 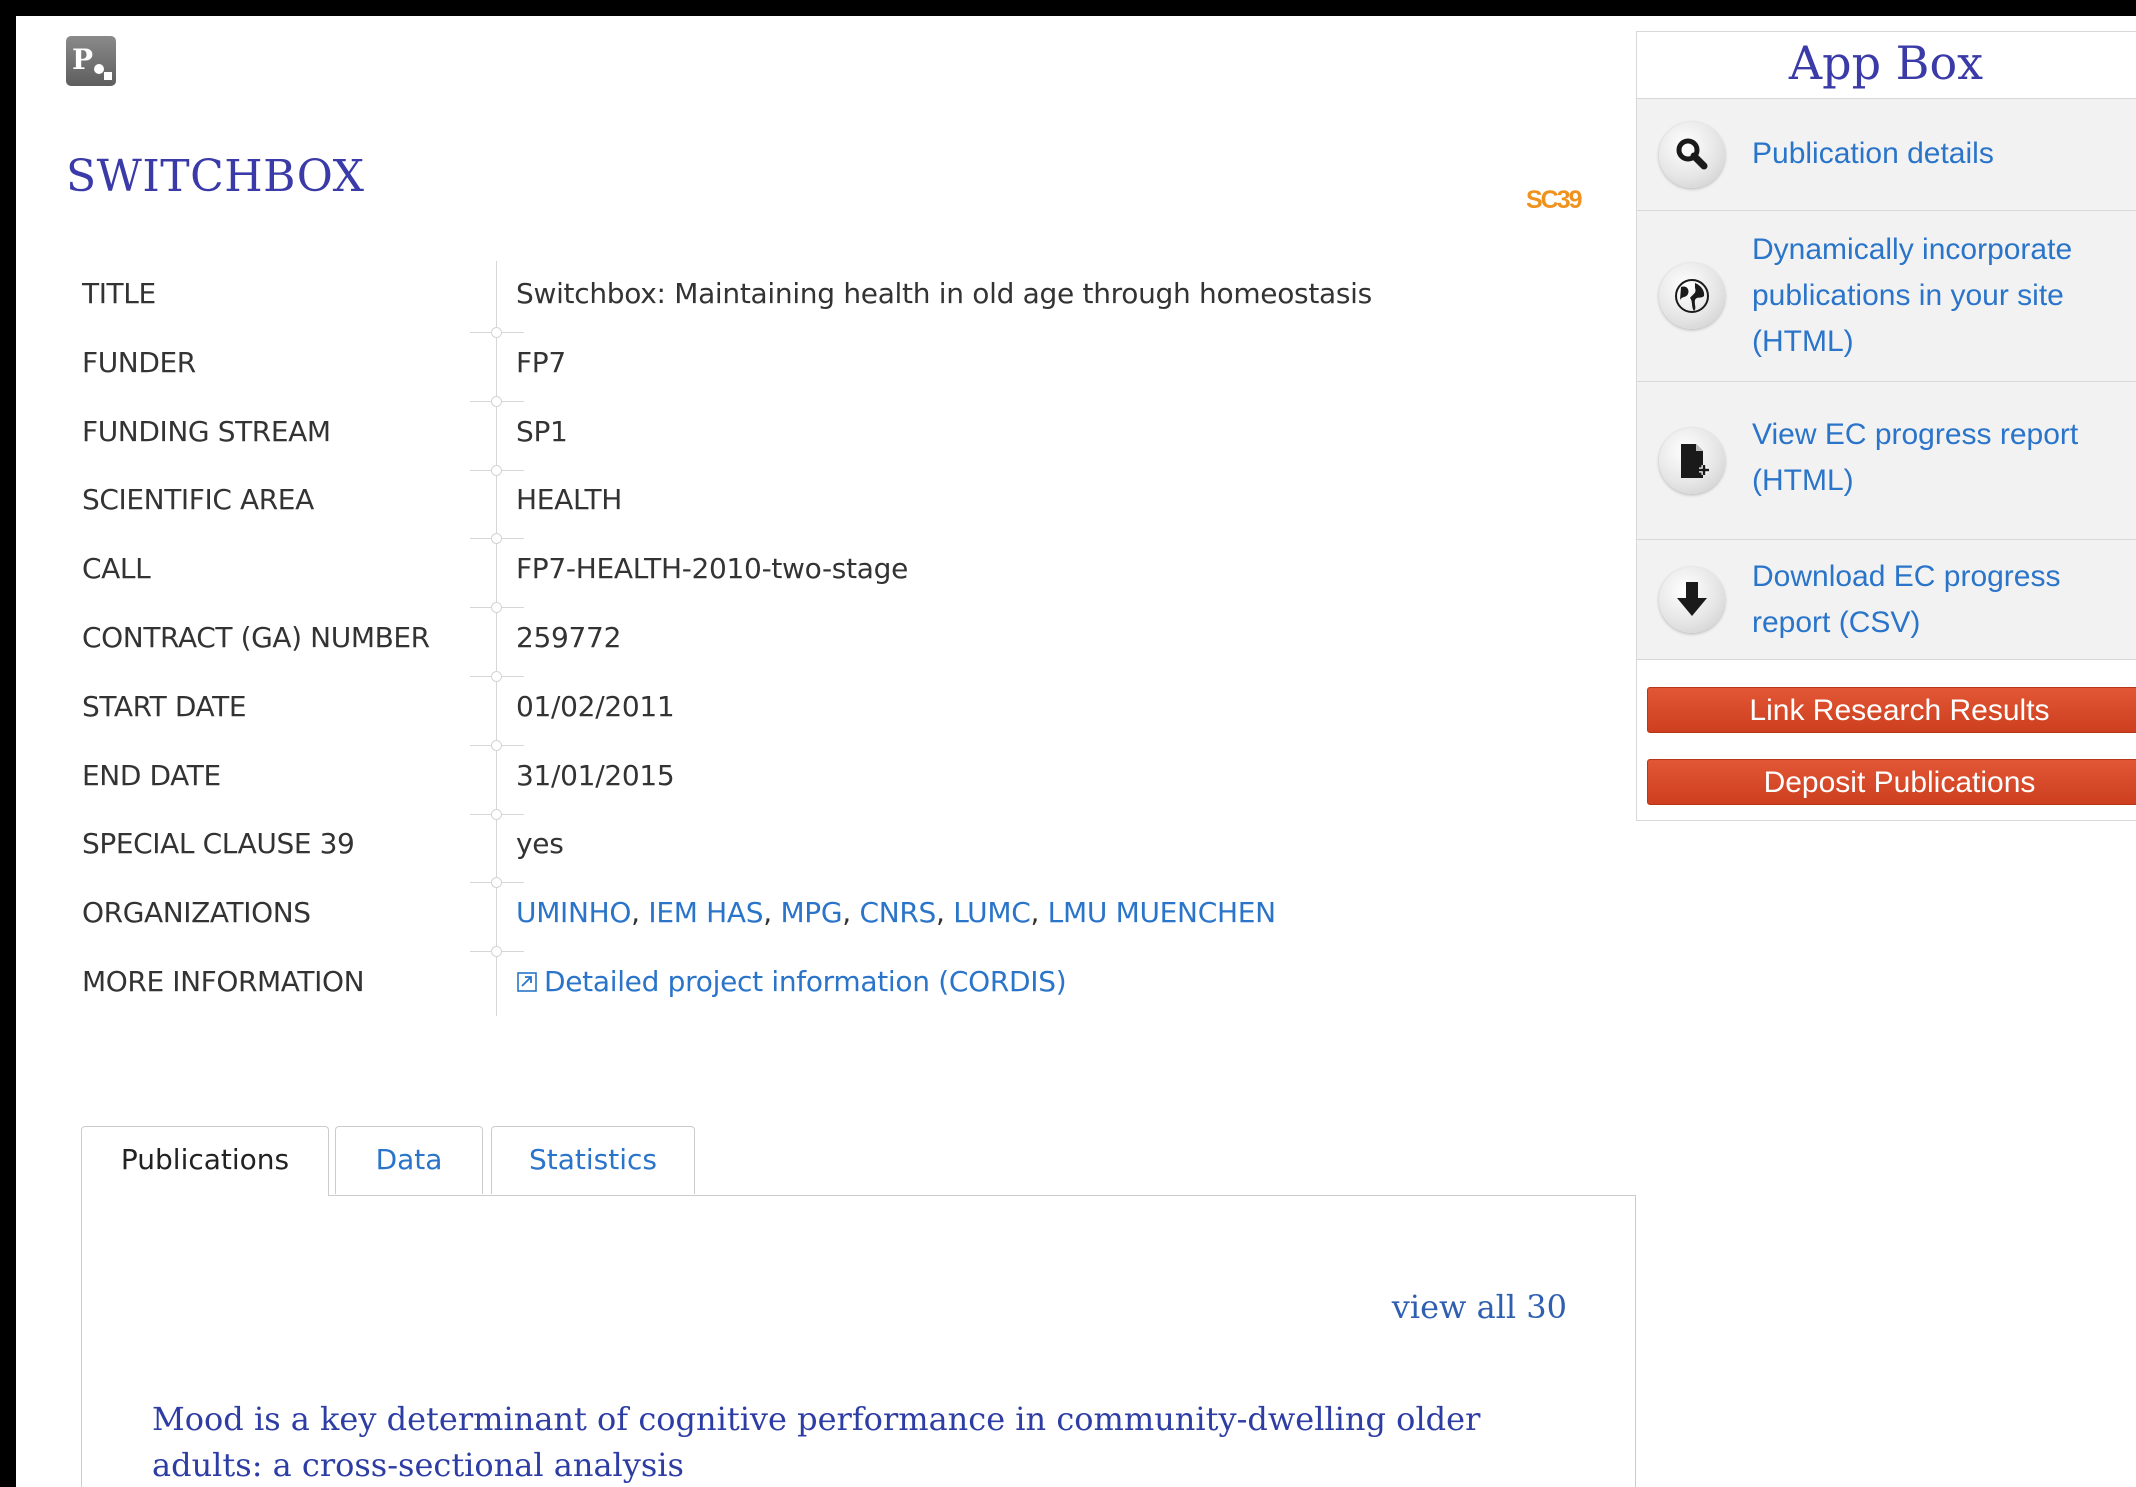 I want to click on link-research-results-button: Link Research Results, so click(x=1891, y=710).